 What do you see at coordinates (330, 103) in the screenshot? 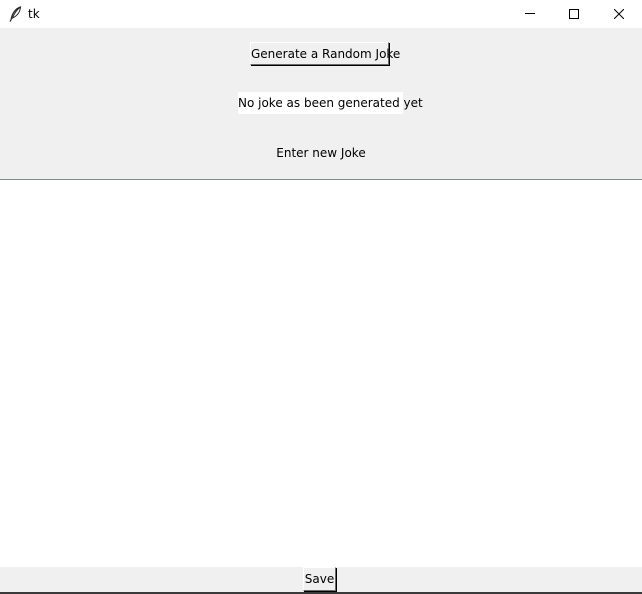
I see `joke-display-label: No joke as been generated yet` at bounding box center [330, 103].